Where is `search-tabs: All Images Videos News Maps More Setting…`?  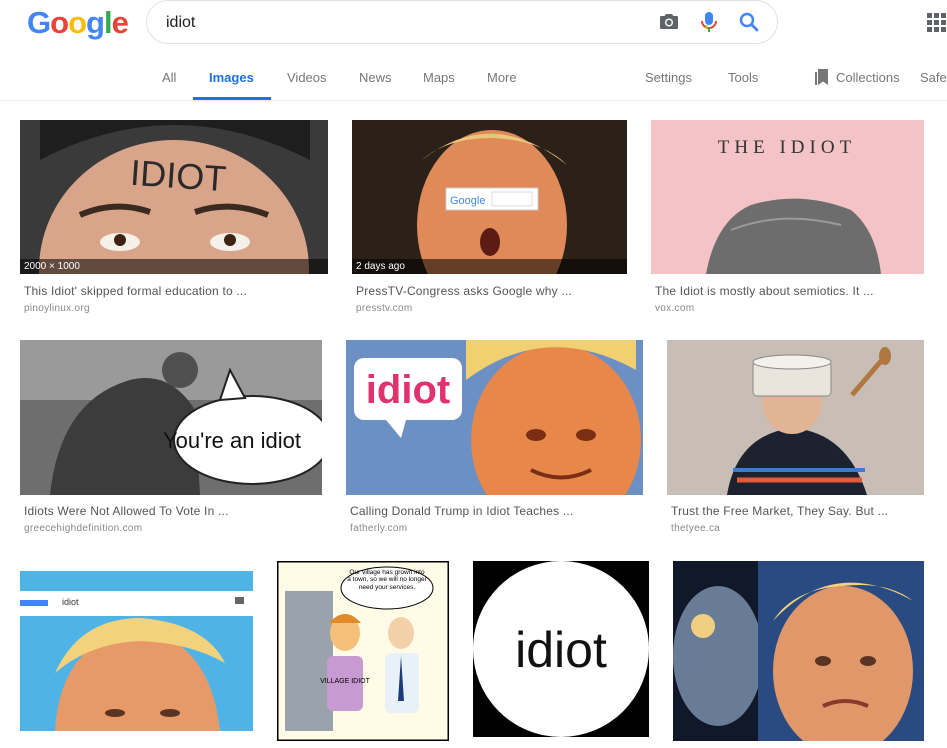
search-tabs: All Images Videos News Maps More Setting… is located at coordinates (473, 78).